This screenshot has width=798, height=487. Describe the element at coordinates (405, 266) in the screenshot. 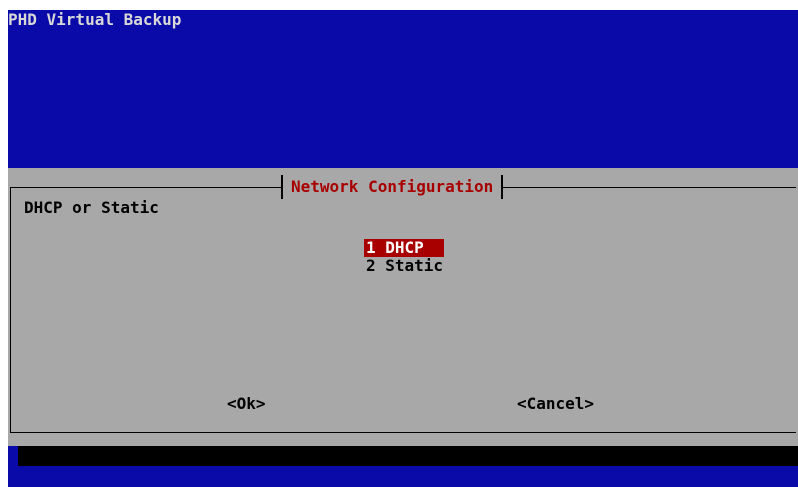

I see `menu-option-static: 2 Static` at that location.